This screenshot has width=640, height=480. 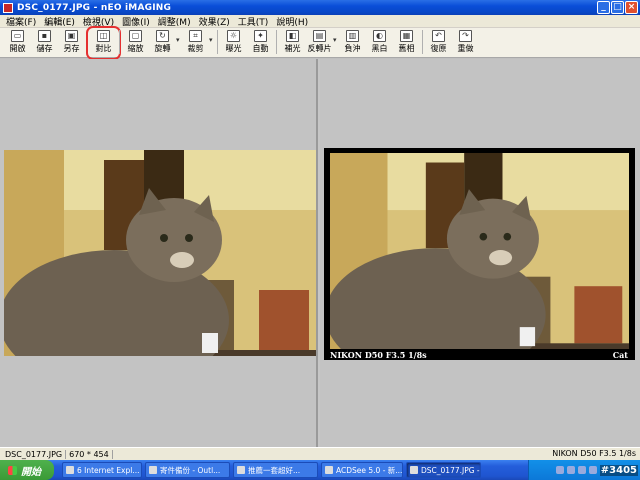 What do you see at coordinates (292, 36) in the screenshot?
I see `fill-light-icon: ◧` at bounding box center [292, 36].